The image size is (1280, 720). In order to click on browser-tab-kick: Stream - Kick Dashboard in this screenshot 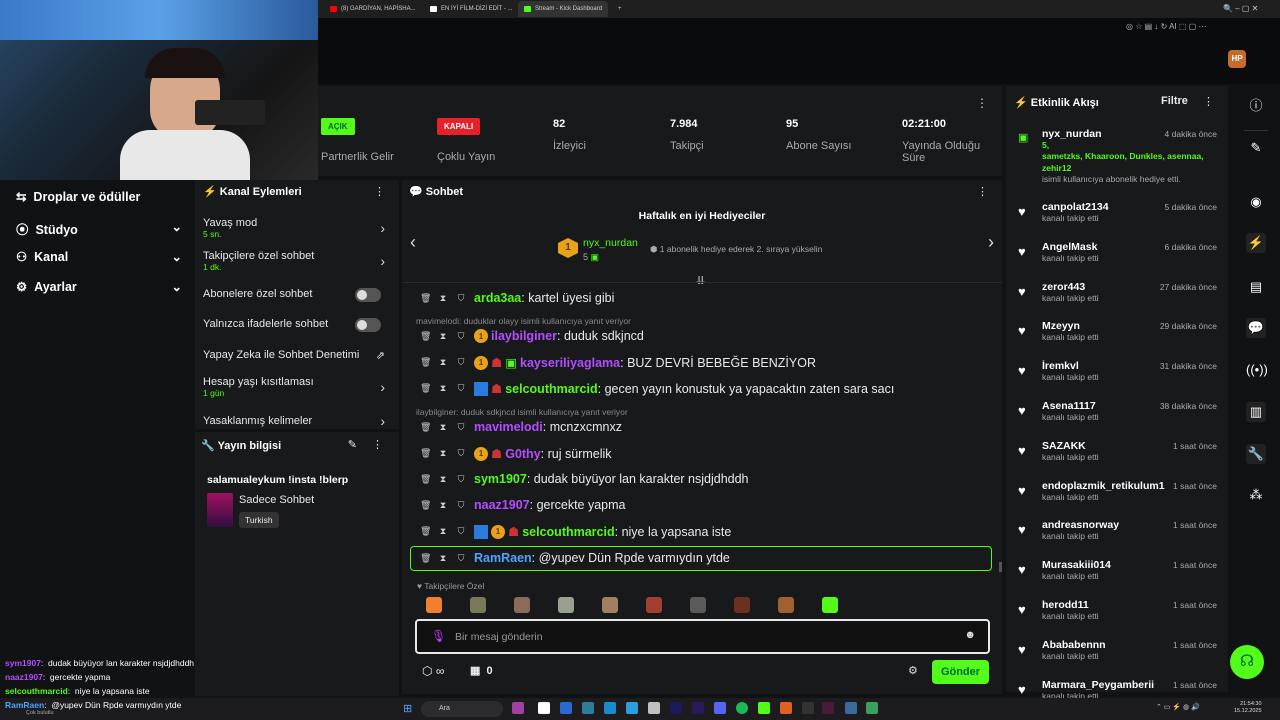, I will do `click(563, 9)`.